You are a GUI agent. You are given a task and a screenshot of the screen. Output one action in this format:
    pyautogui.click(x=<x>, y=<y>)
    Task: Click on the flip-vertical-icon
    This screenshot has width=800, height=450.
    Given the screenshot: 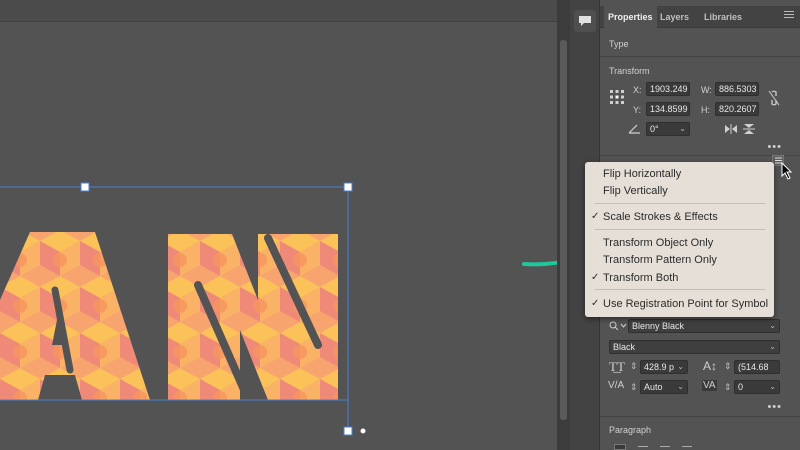 What is the action you would take?
    pyautogui.click(x=749, y=129)
    